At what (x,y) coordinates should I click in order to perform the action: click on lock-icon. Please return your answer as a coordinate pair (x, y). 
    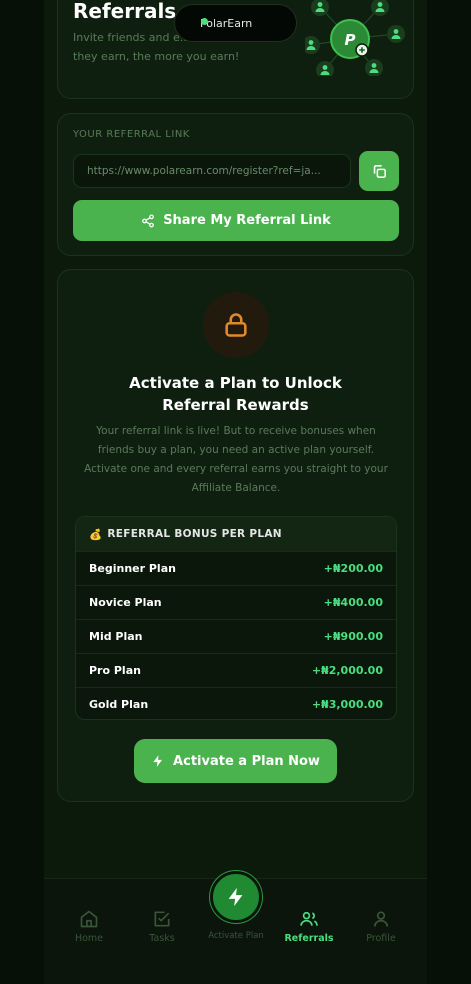
    Looking at the image, I should click on (236, 325).